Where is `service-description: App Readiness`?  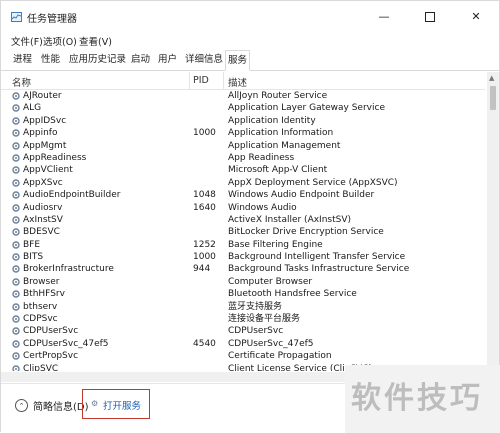
service-description: App Readiness is located at coordinates (261, 157).